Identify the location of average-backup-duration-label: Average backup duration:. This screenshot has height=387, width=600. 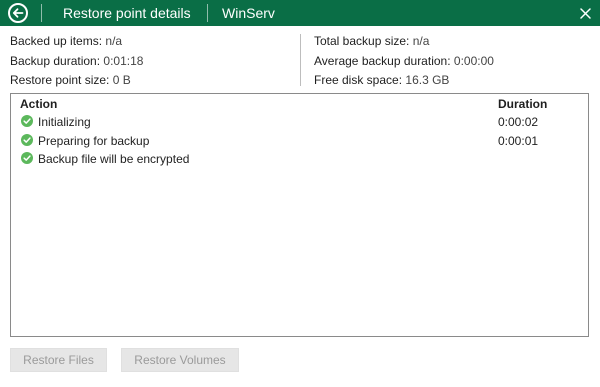
(382, 61).